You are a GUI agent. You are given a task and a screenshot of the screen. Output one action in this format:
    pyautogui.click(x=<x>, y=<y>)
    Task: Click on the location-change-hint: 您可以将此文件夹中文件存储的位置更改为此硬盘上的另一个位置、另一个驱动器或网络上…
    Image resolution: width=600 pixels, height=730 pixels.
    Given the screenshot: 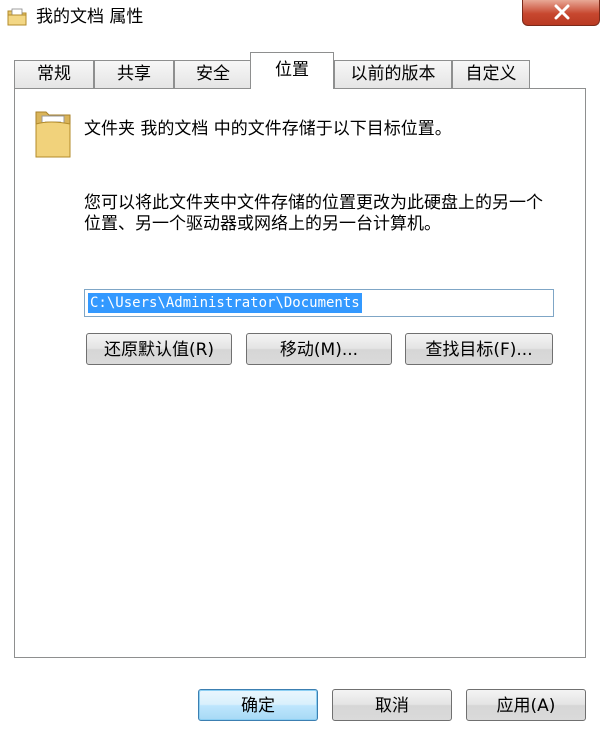 What is the action you would take?
    pyautogui.click(x=313, y=213)
    